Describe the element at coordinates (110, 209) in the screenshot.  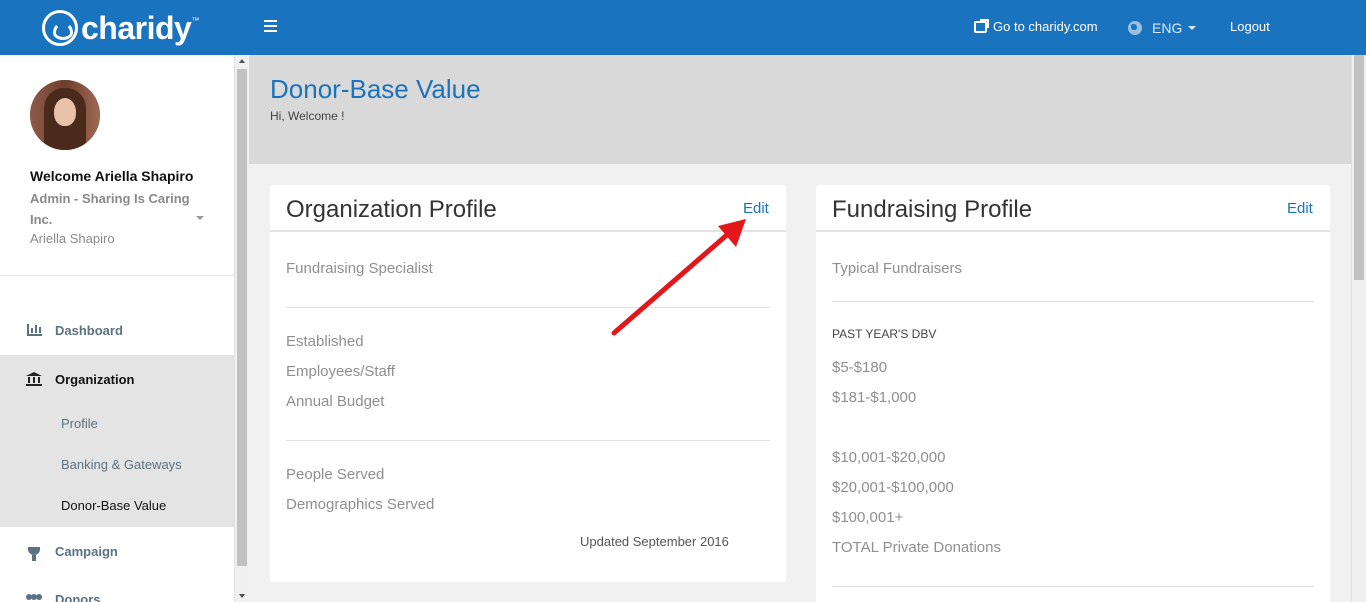
I see `user-role: Admin - Sharing Is Caring Inc.` at that location.